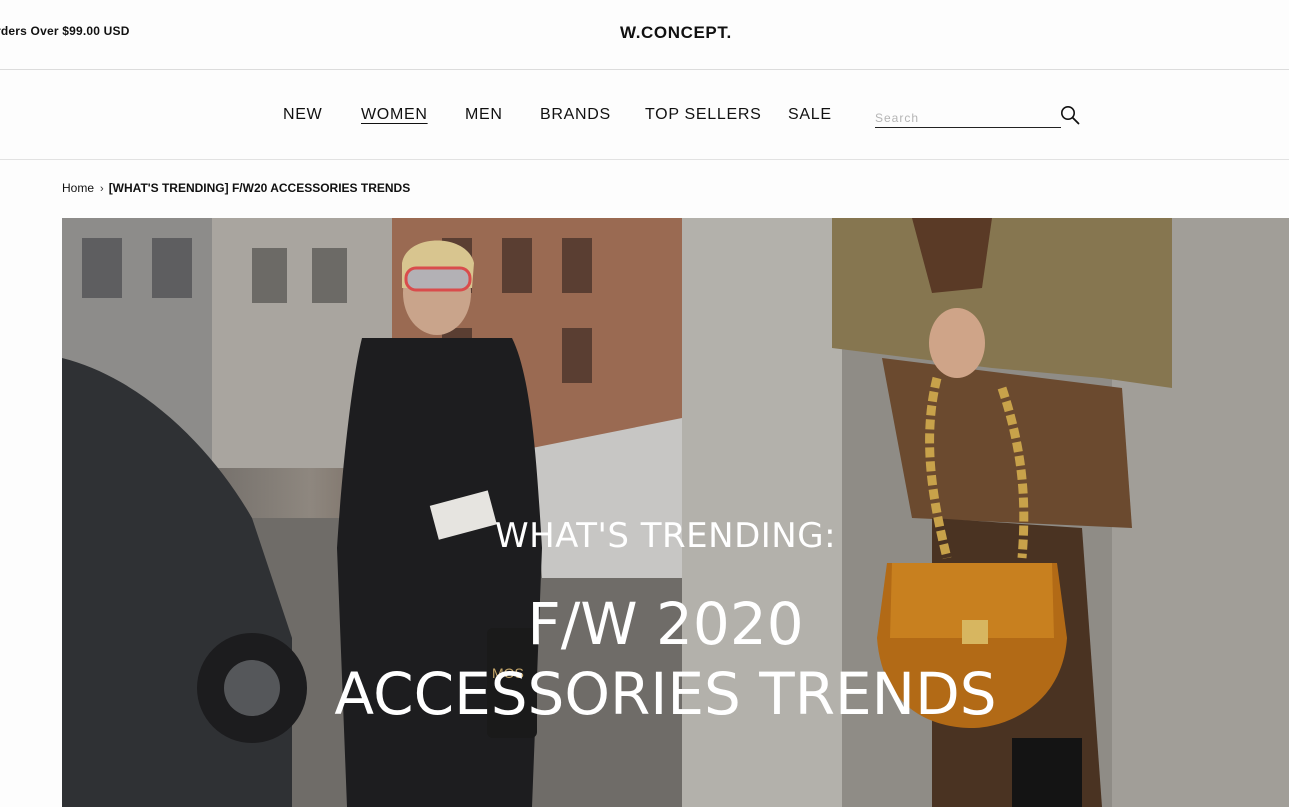 The height and width of the screenshot is (807, 1289). I want to click on search-box, so click(968, 117).